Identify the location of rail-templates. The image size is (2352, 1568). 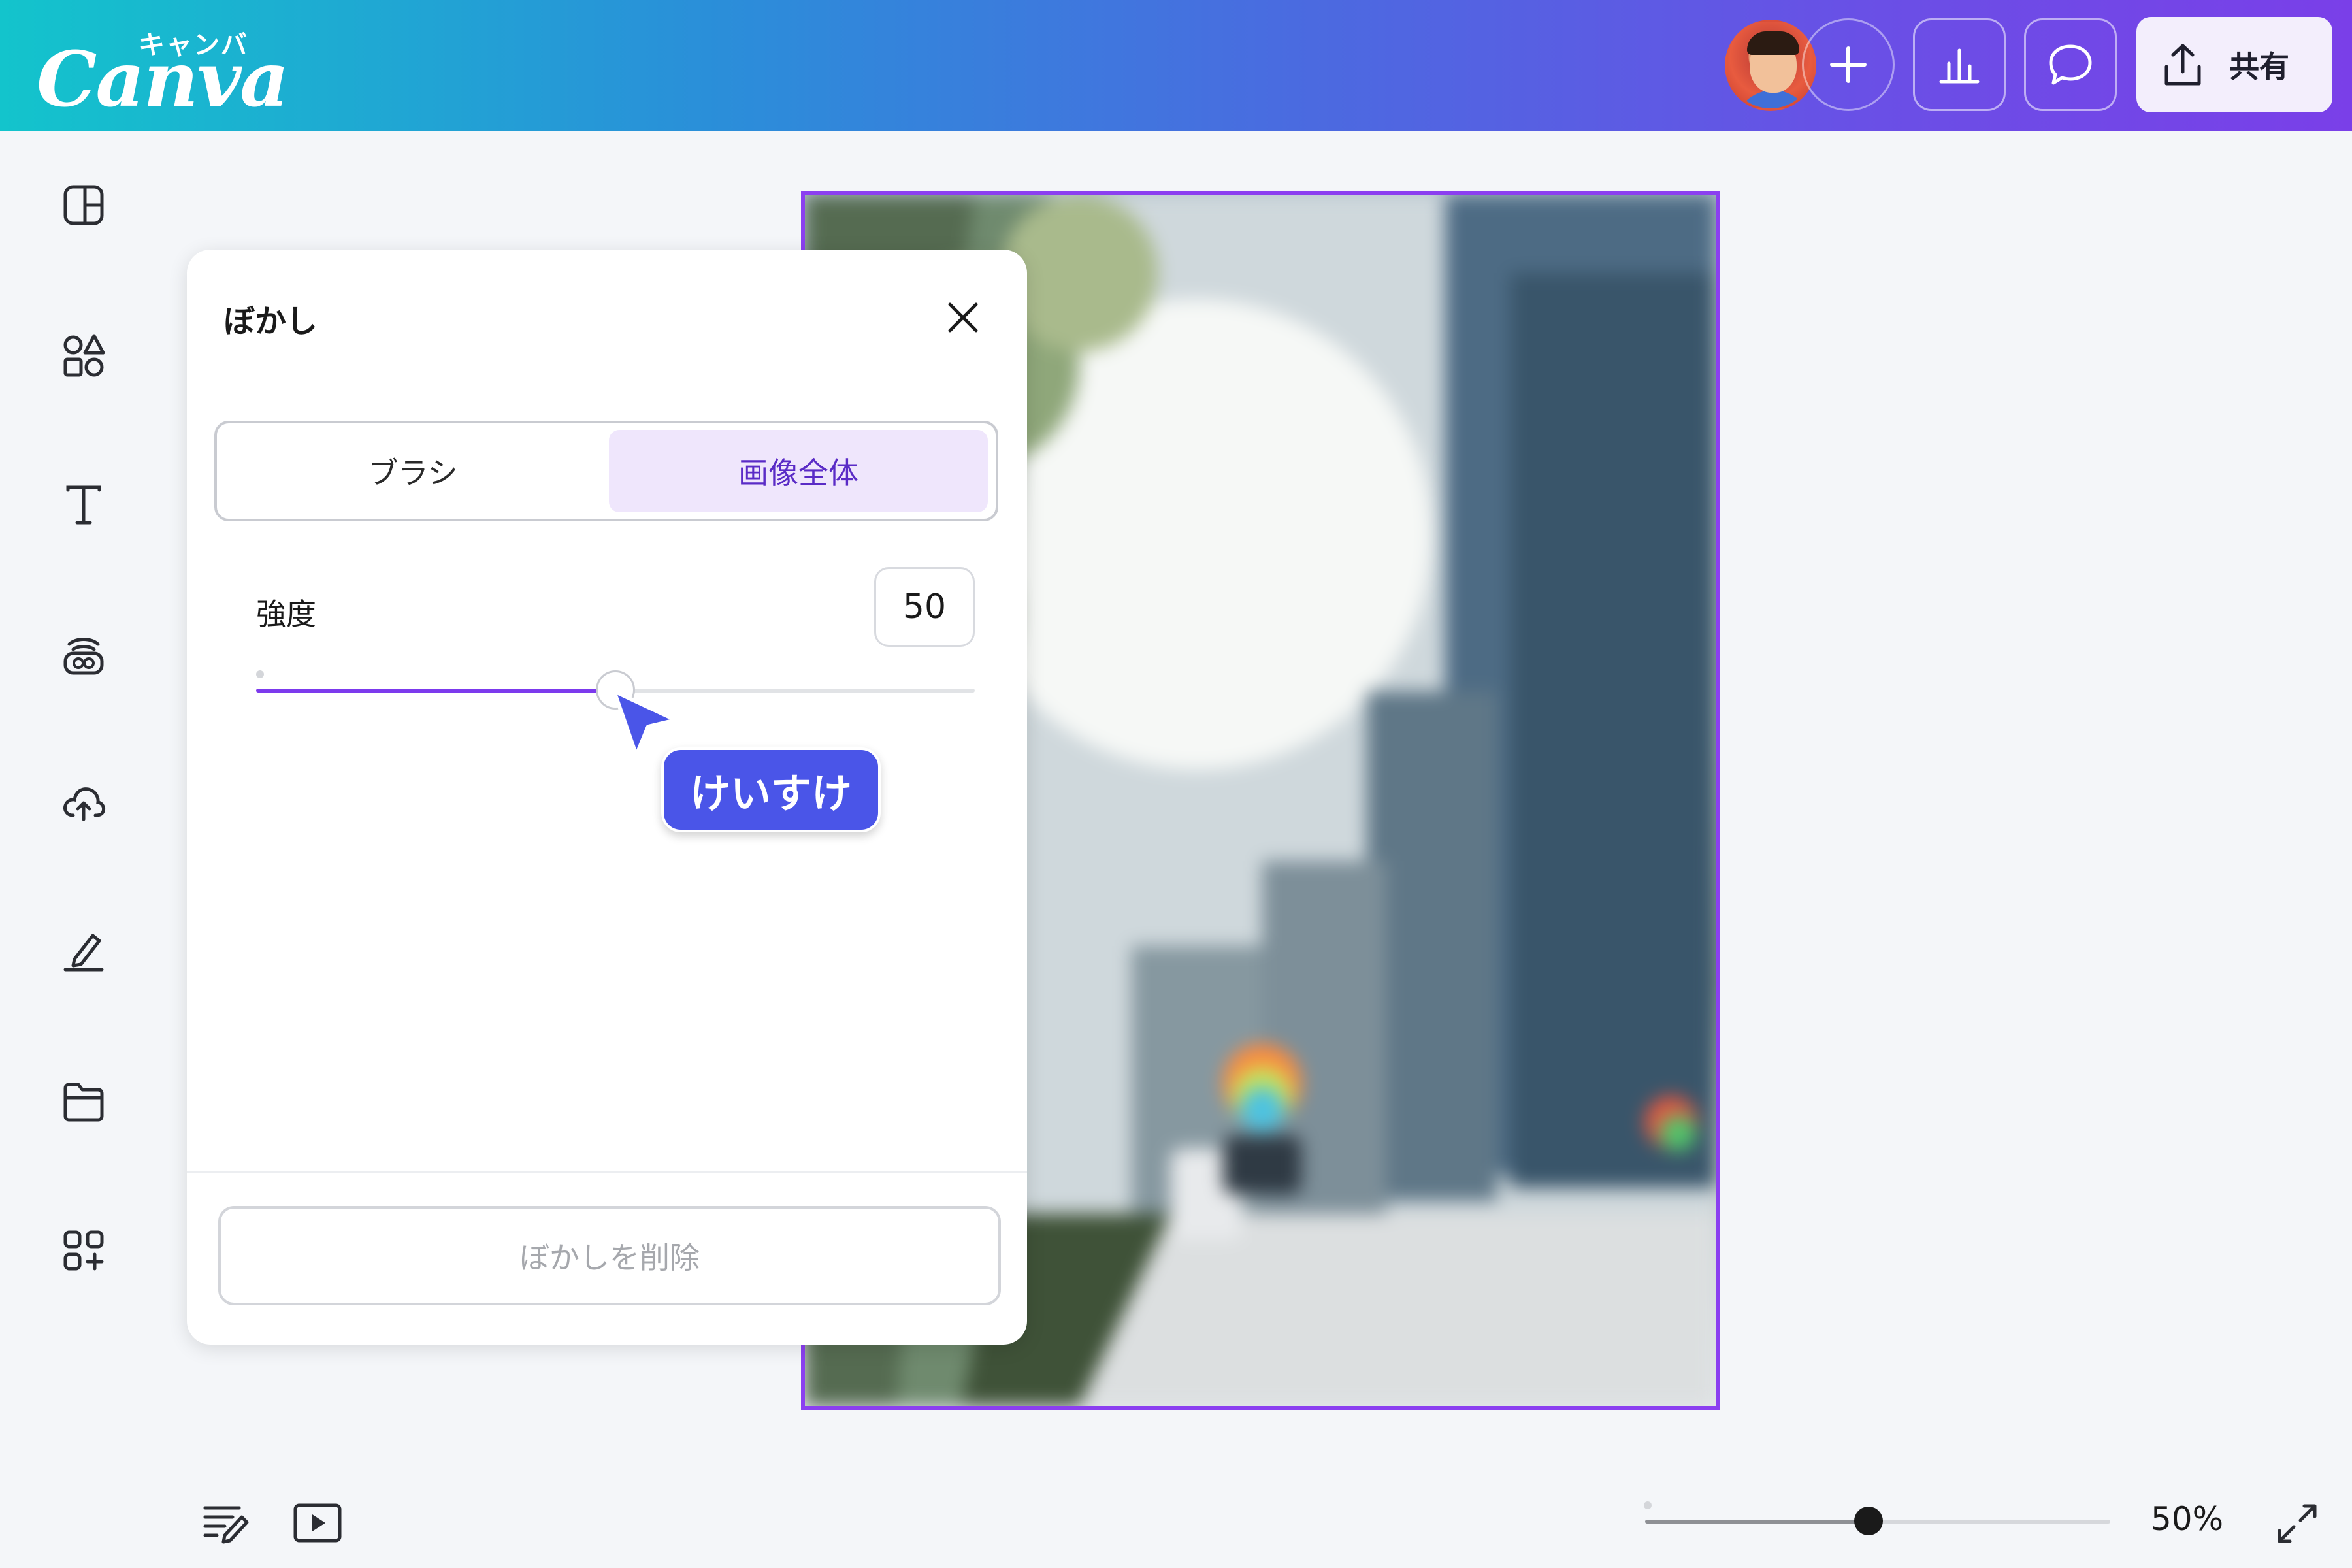
(83, 205).